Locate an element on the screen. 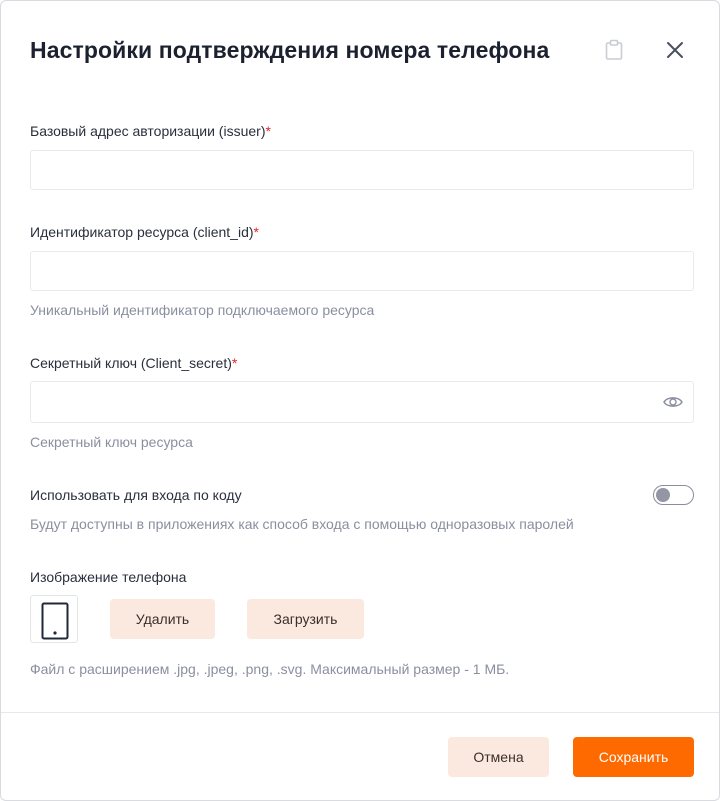 The height and width of the screenshot is (801, 720). phone-image-label: Изображение телефона is located at coordinates (108, 577).